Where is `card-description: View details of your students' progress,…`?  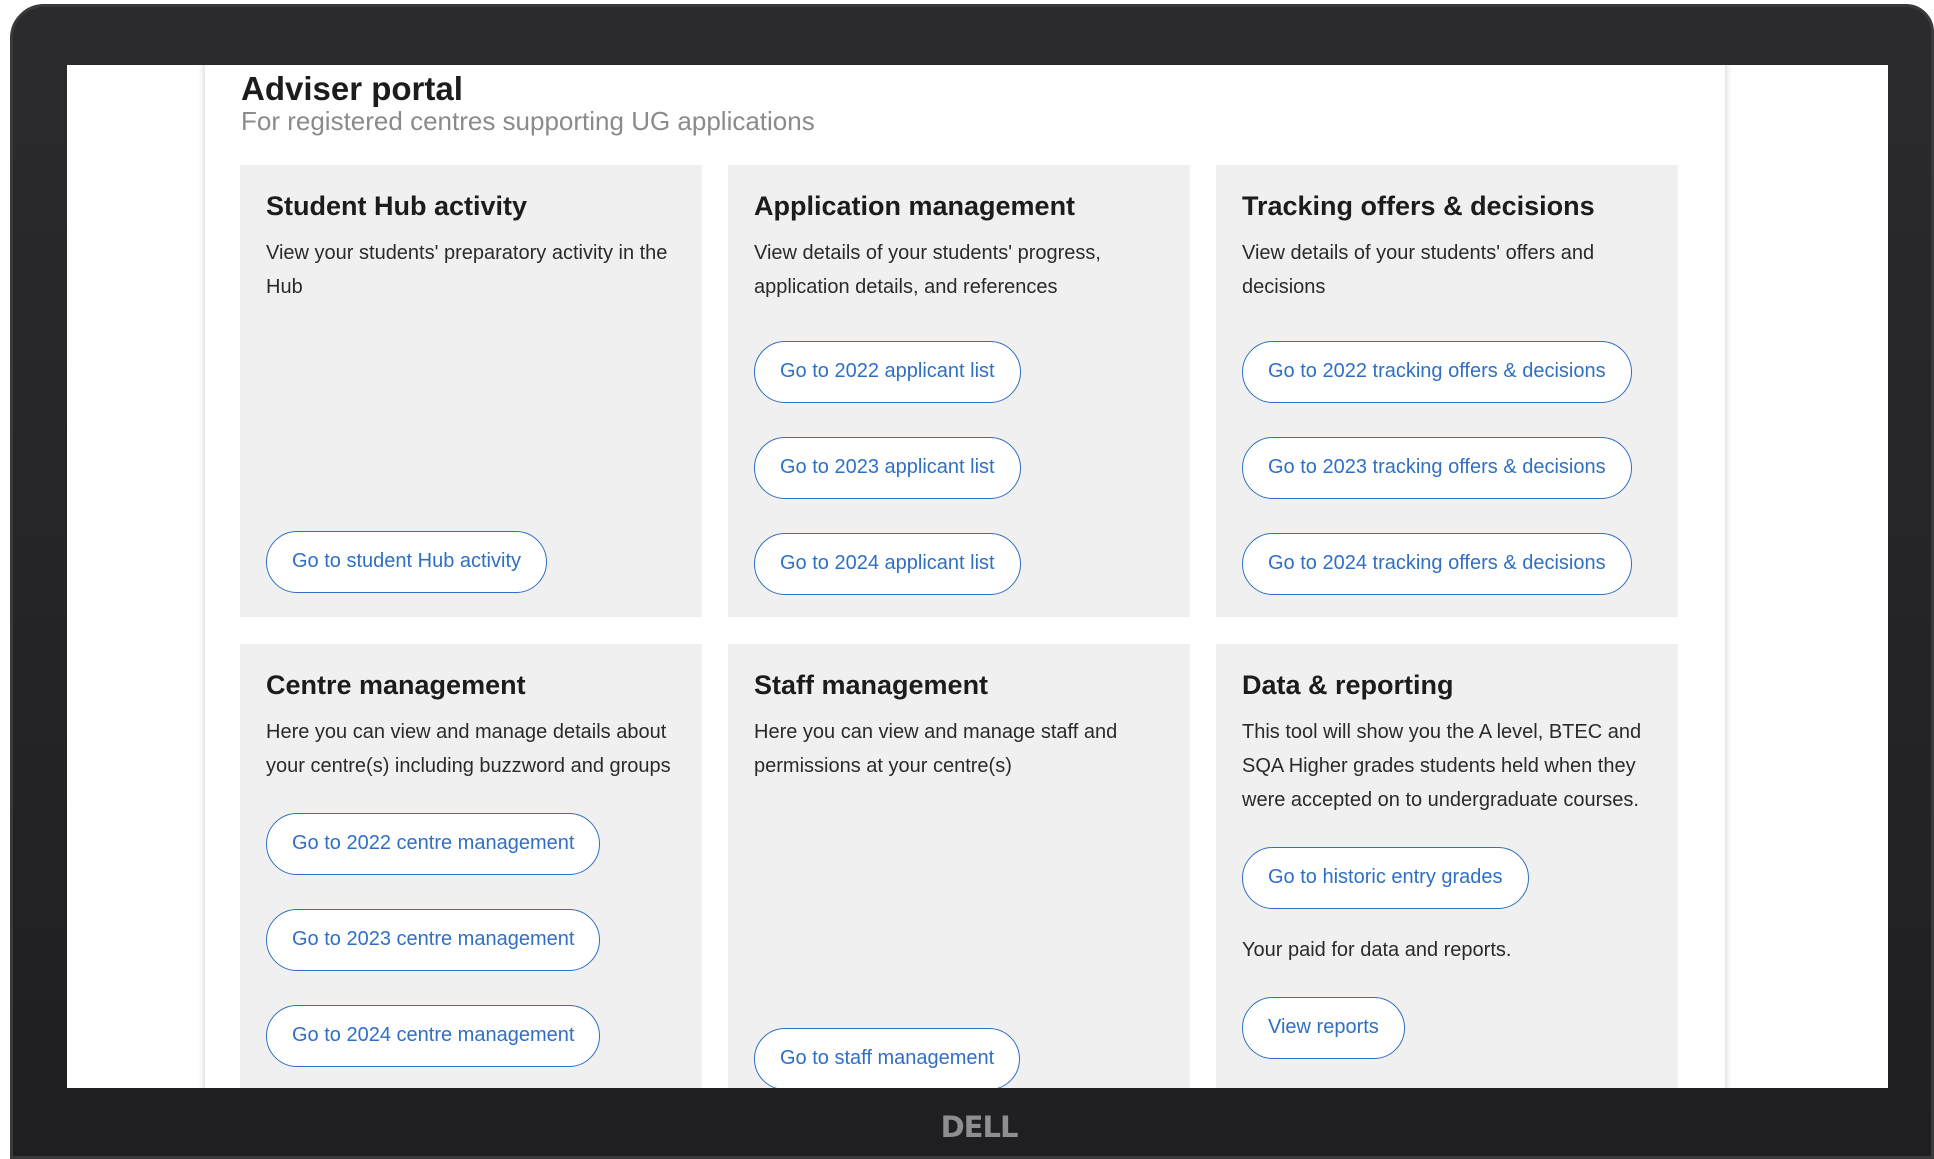 card-description: View details of your students' progress,… is located at coordinates (927, 270).